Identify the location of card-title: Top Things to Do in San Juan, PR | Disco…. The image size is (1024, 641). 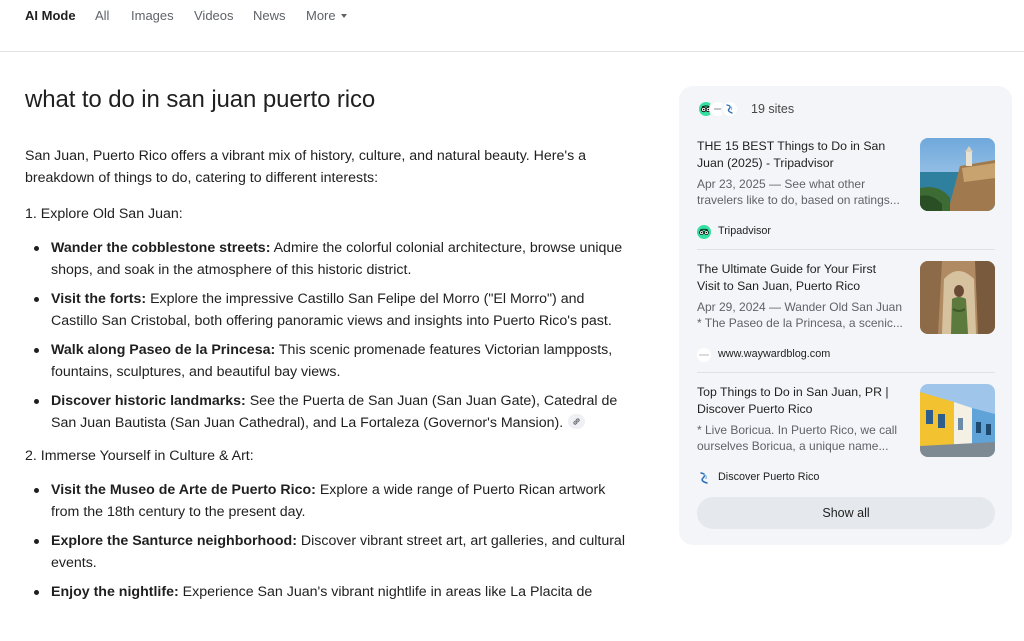
(793, 400).